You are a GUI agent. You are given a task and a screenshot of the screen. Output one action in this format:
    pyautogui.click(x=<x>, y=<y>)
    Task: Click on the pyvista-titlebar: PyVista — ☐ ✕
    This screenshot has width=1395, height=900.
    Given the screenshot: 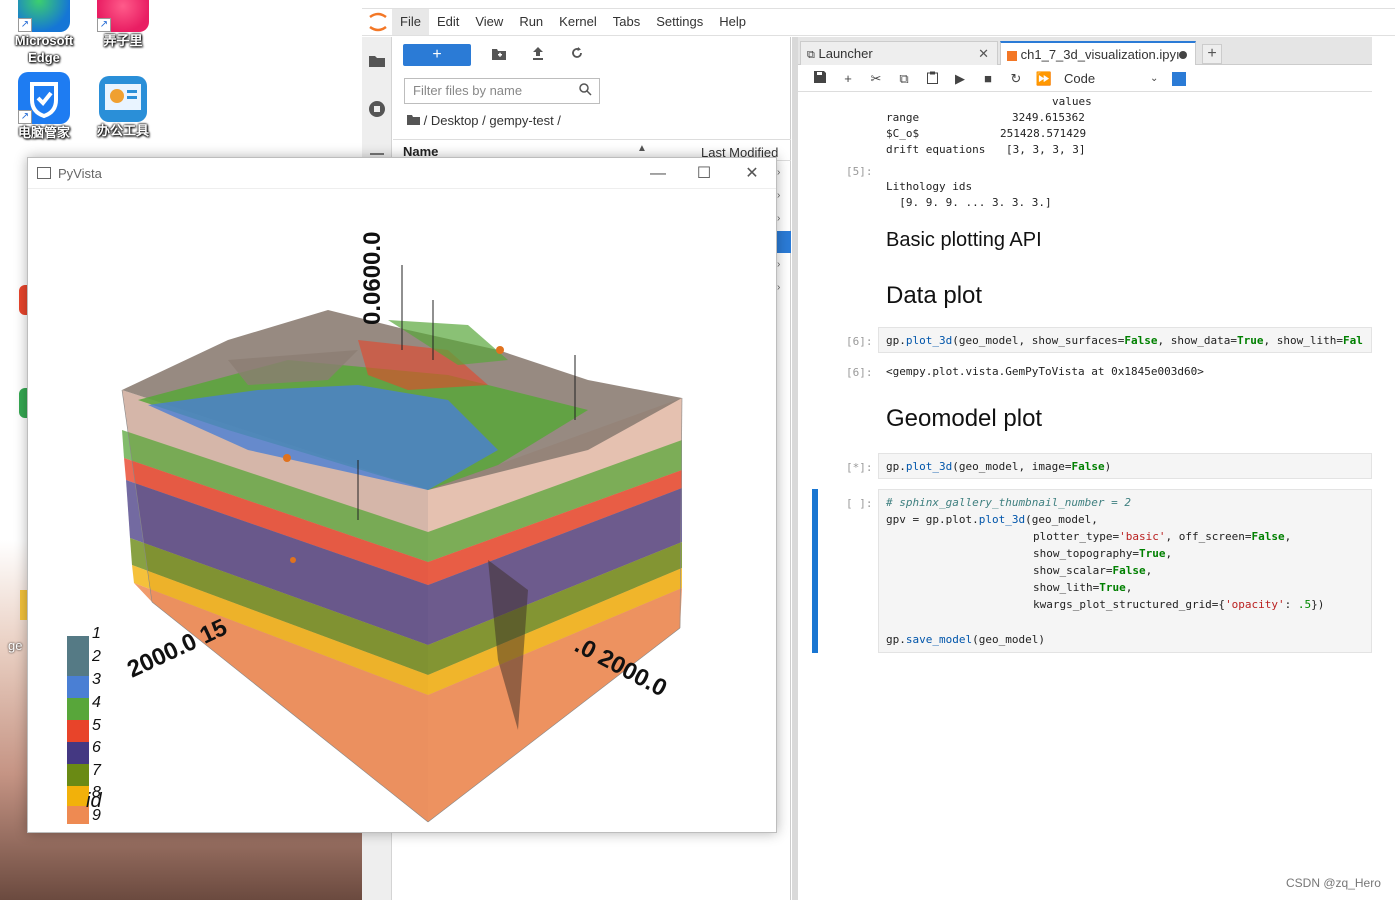 What is the action you would take?
    pyautogui.click(x=402, y=173)
    